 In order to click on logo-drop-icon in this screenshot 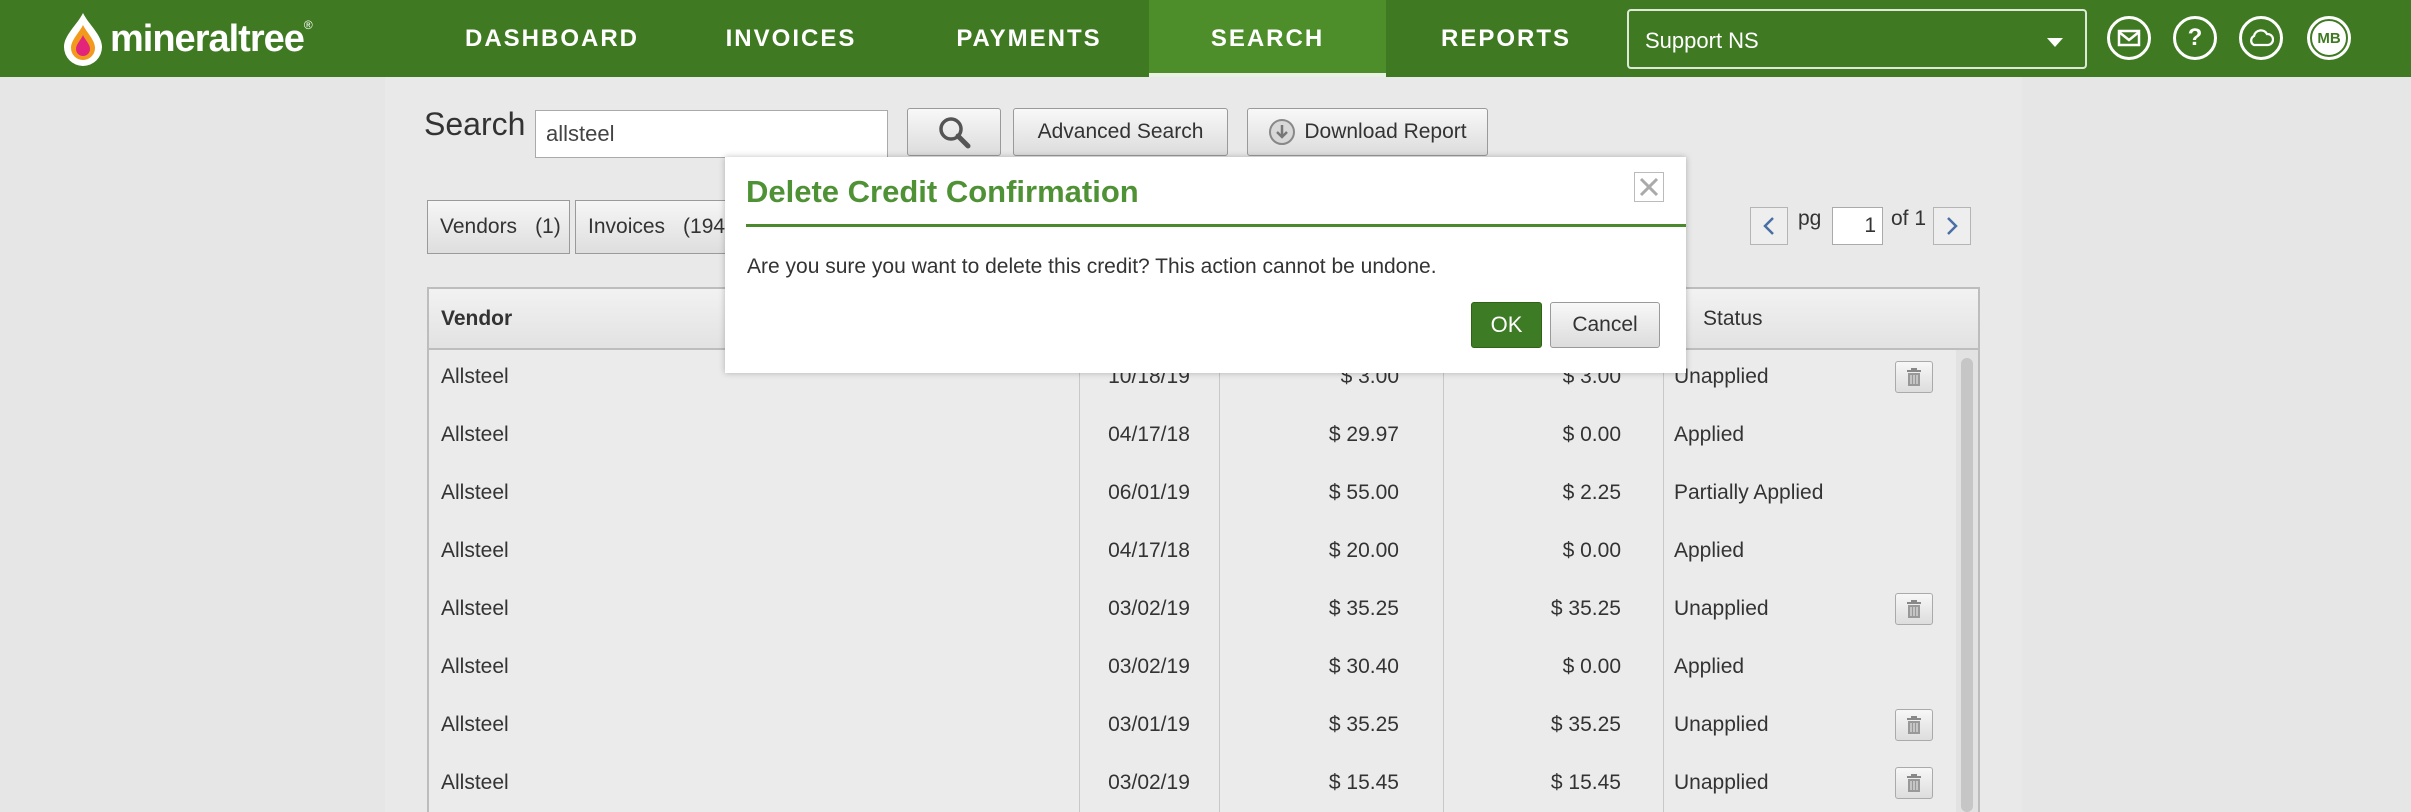, I will do `click(83, 39)`.